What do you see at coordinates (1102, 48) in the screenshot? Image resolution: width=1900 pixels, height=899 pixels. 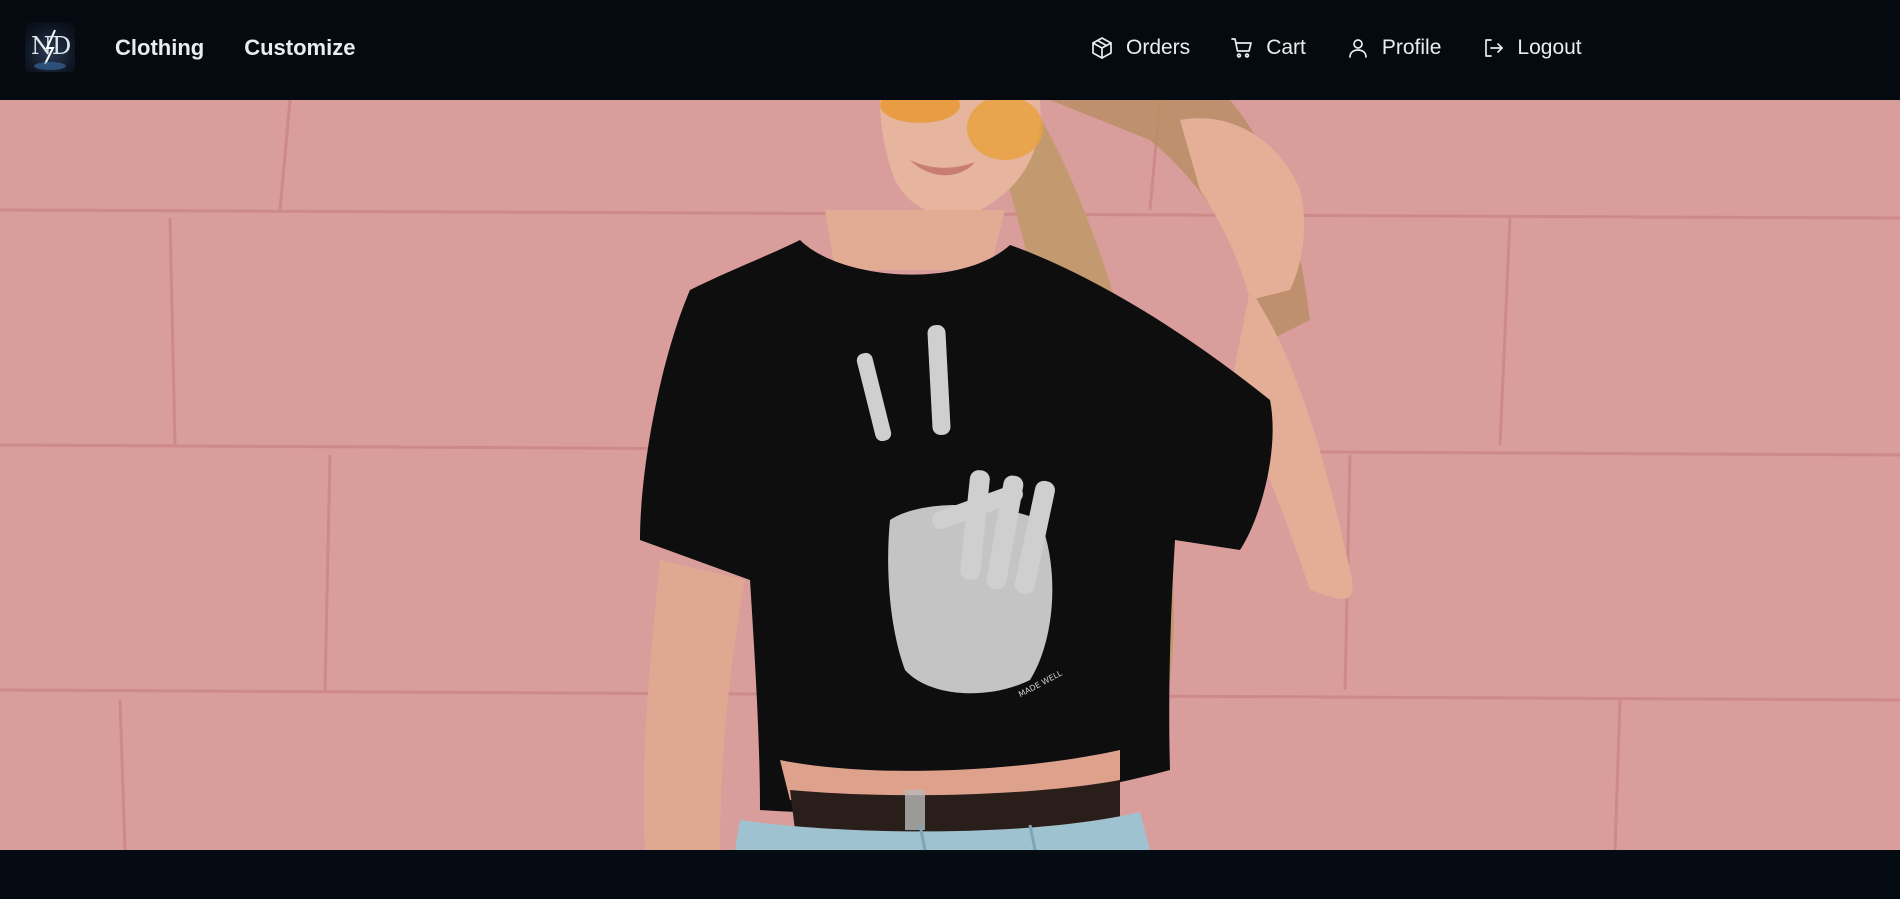 I see `package-icon` at bounding box center [1102, 48].